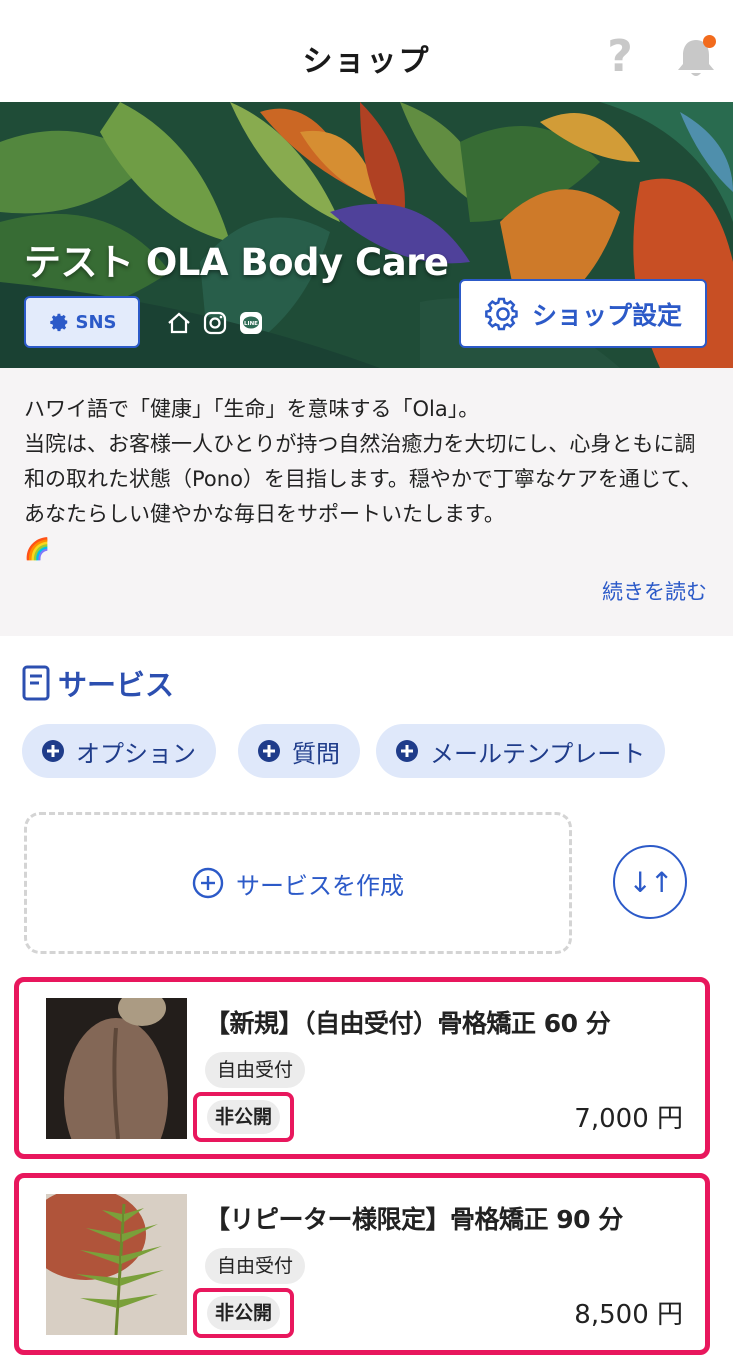  I want to click on home-icon, so click(179, 323).